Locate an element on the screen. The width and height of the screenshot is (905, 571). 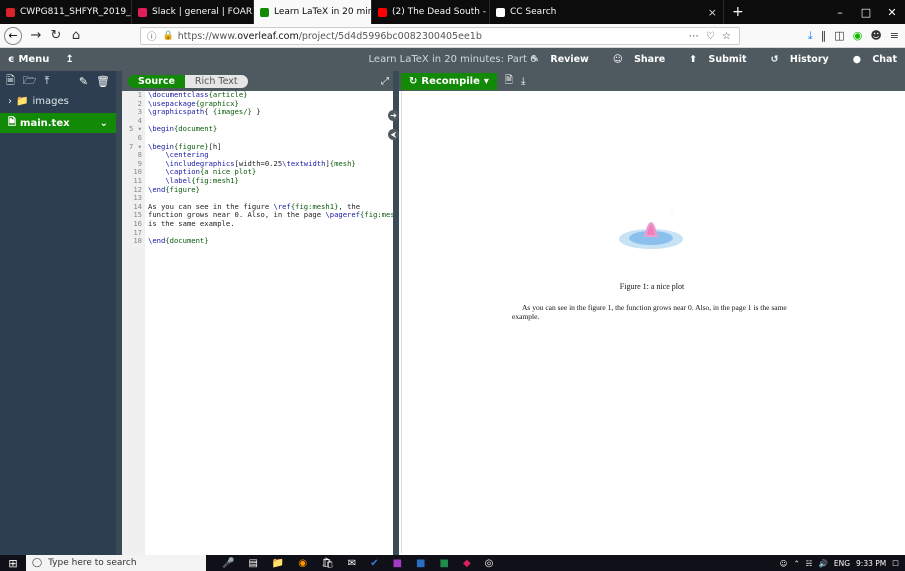
toolbar-icons: ⤓ ‖ ◫ ◉ ☻ ≡ is located at coordinates (853, 36).